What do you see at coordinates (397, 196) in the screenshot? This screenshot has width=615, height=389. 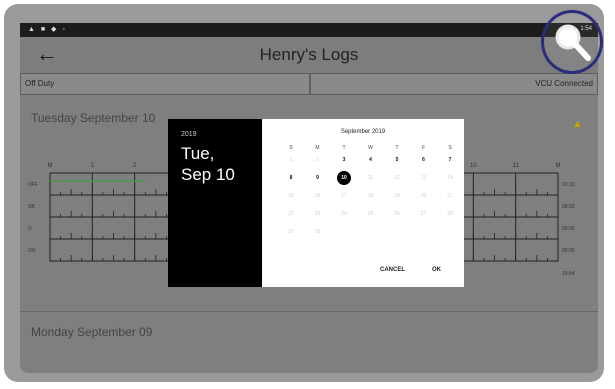 I see `calendar-day: 19` at bounding box center [397, 196].